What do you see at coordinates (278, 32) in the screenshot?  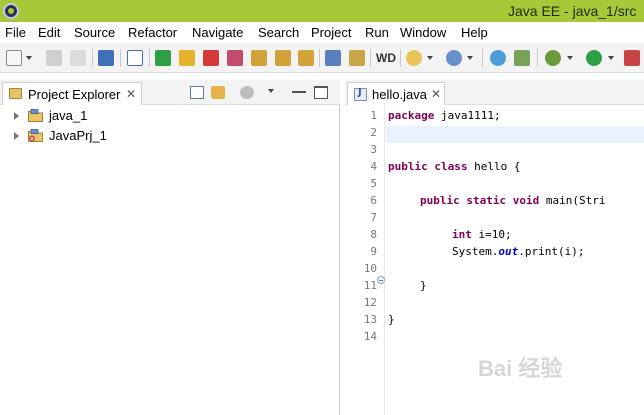 I see `menu-search: Search` at bounding box center [278, 32].